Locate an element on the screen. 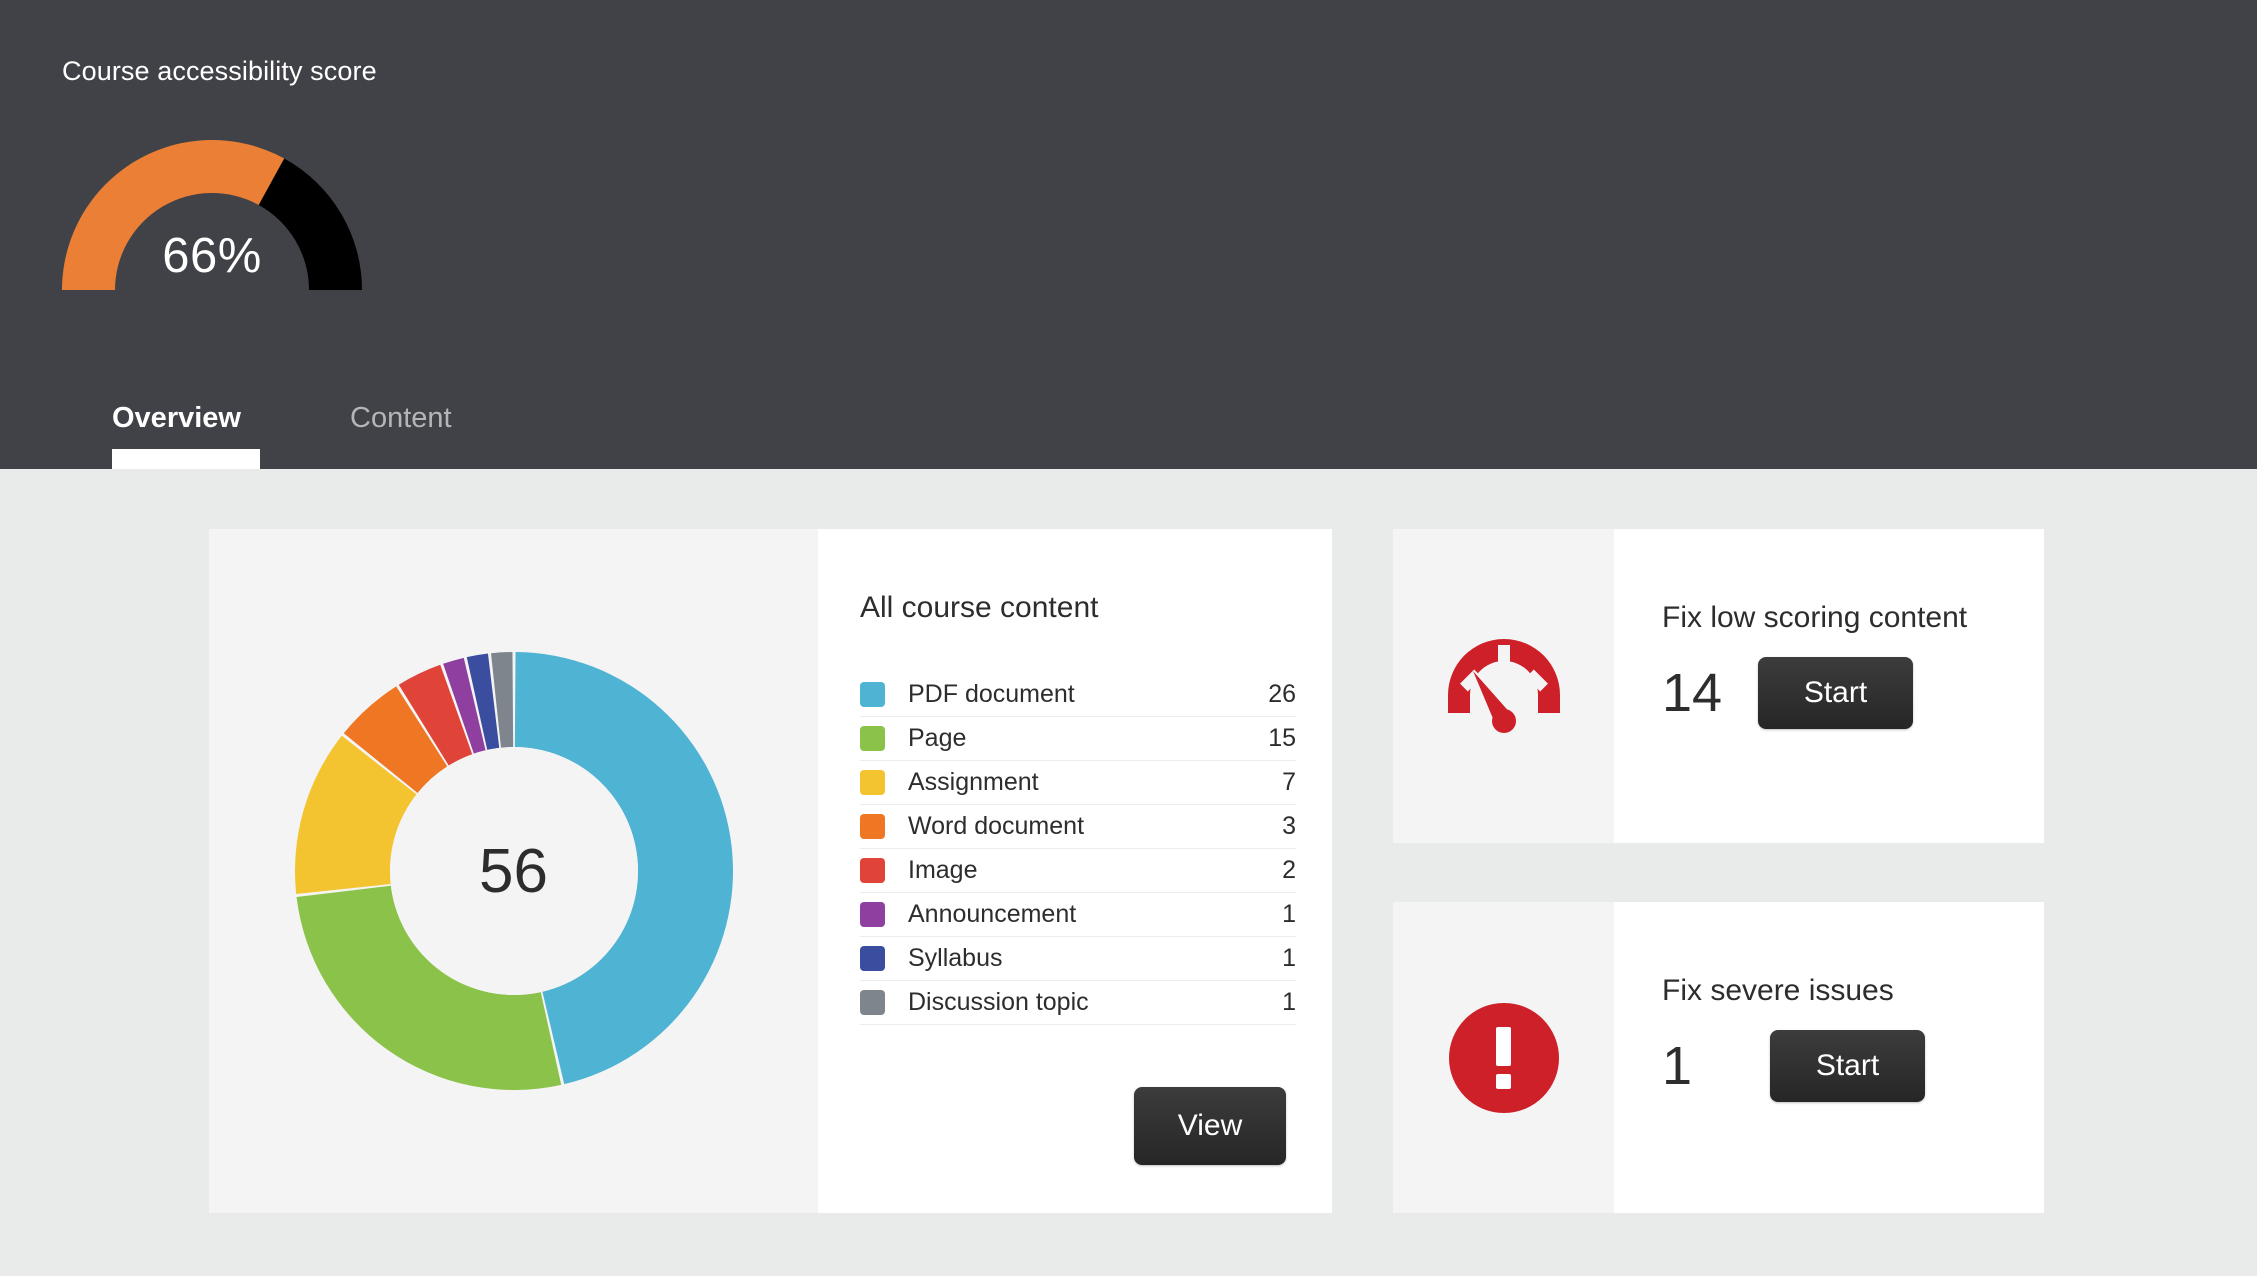  tab-content-label: Content is located at coordinates (401, 418).